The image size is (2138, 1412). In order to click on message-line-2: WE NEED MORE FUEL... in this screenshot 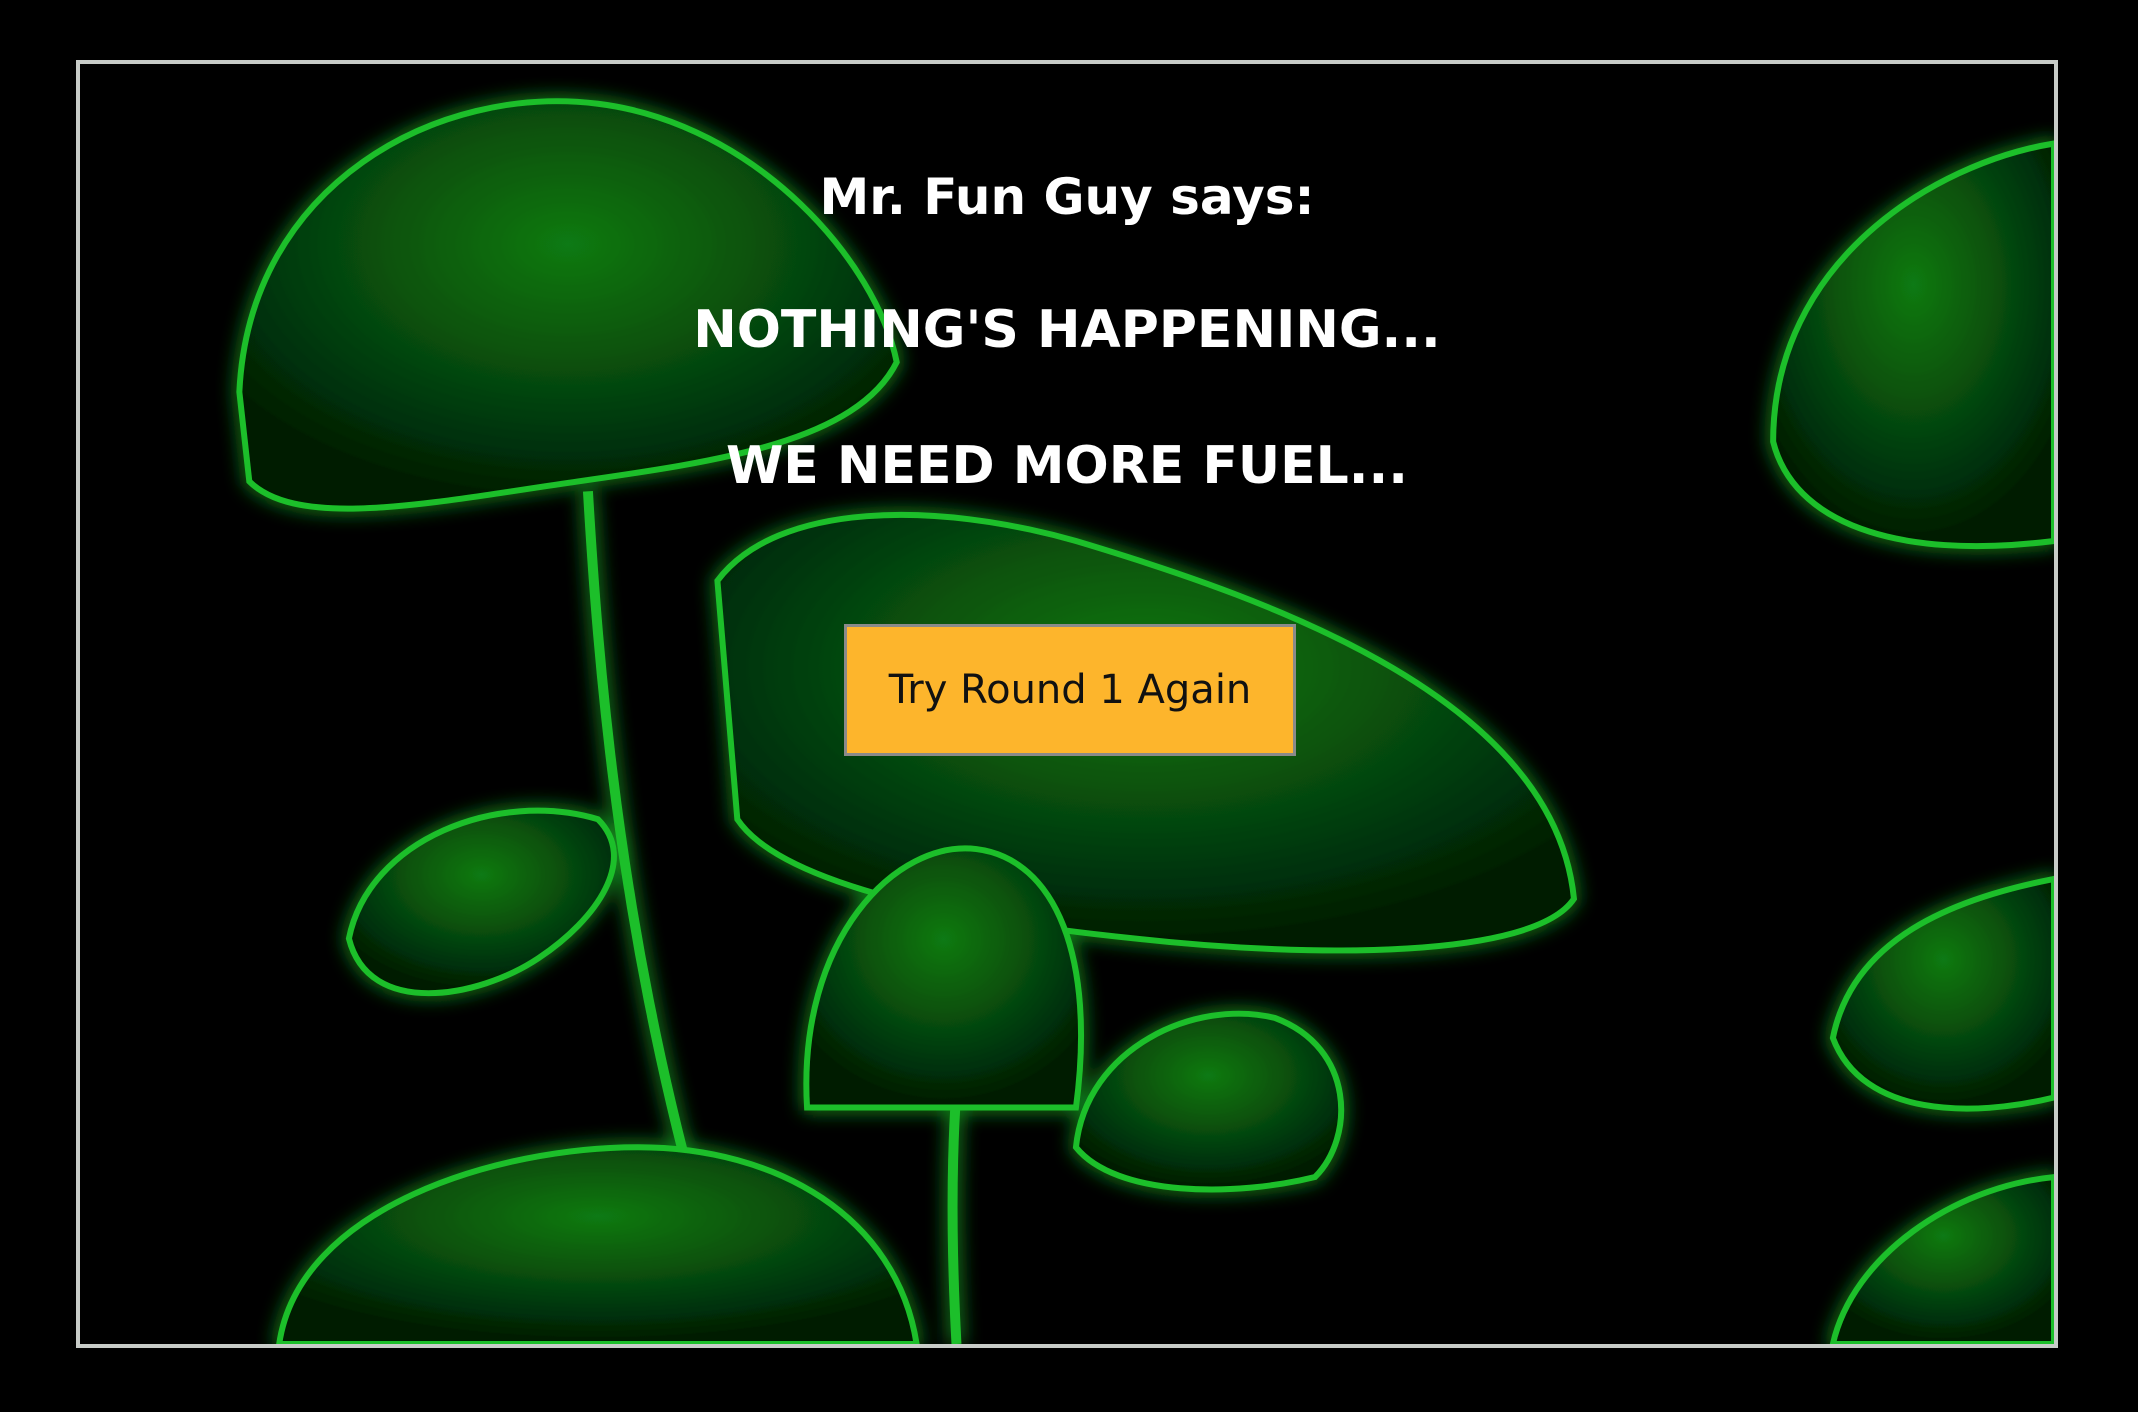, I will do `click(1067, 466)`.